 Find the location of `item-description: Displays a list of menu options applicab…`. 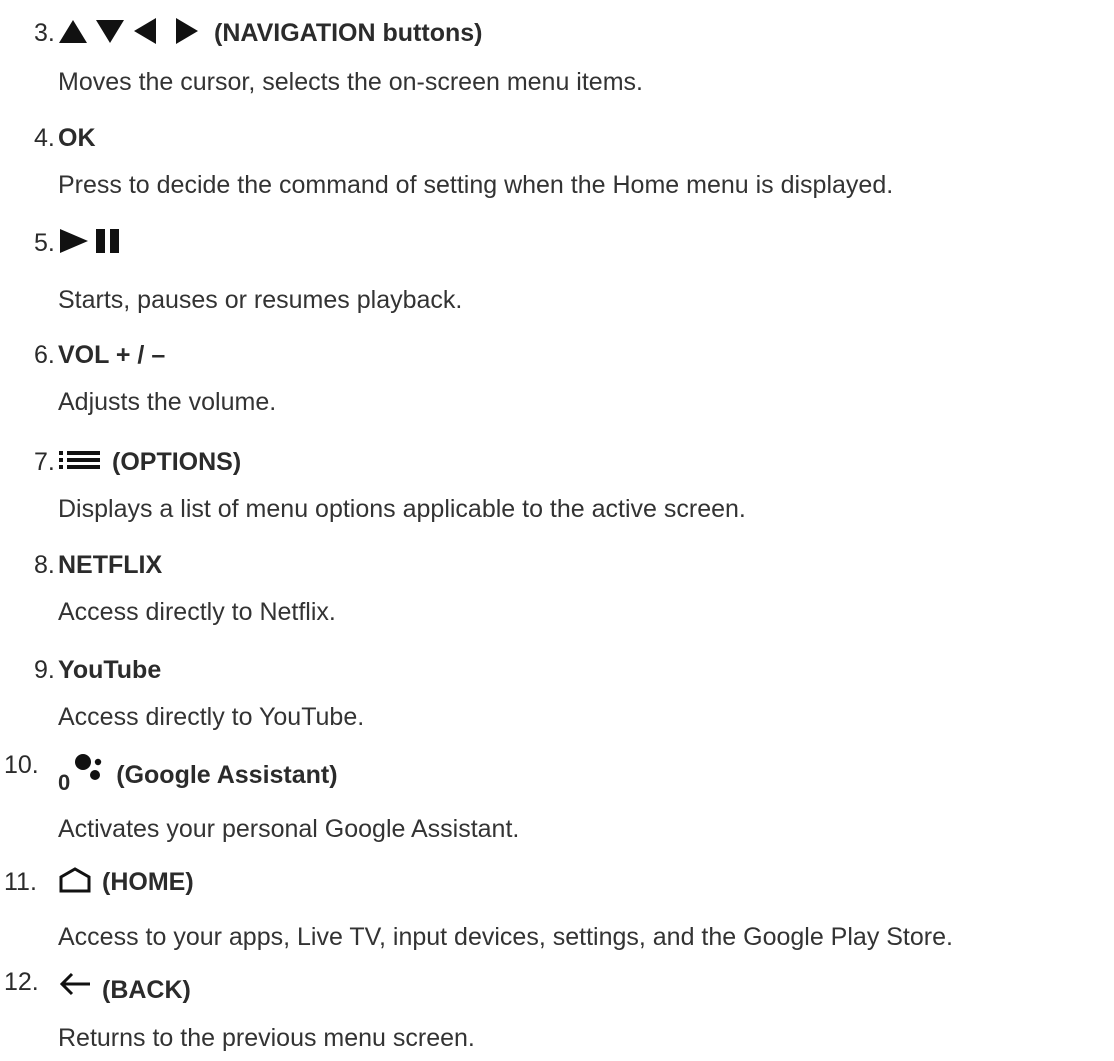

item-description: Displays a list of menu options applicab… is located at coordinates (402, 509).